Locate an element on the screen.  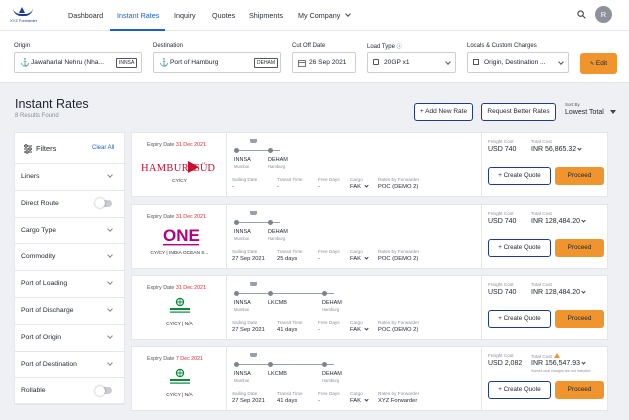
transit-time-label: Transit Time is located at coordinates (290, 179).